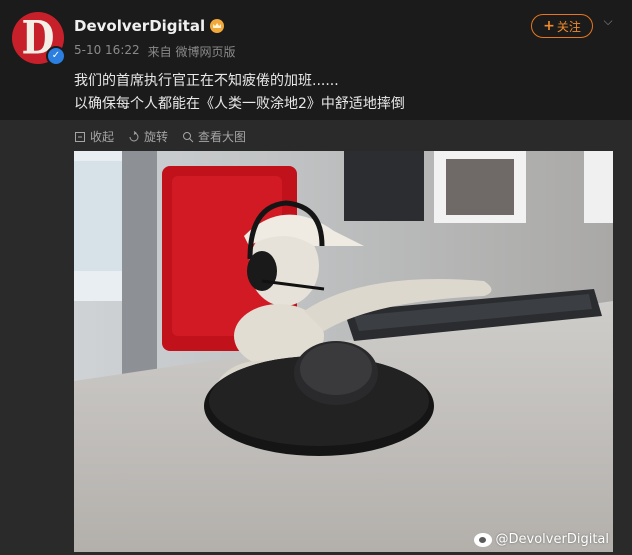  What do you see at coordinates (56, 56) in the screenshot?
I see `verified-badge-icon: ✓` at bounding box center [56, 56].